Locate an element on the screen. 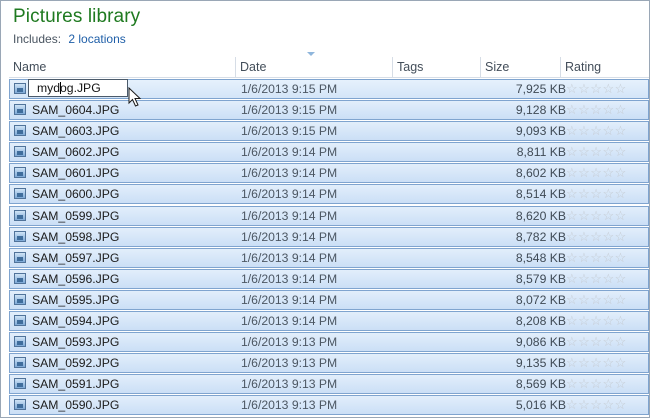 The width and height of the screenshot is (650, 418). file-size: 8,782 KB is located at coordinates (540, 236).